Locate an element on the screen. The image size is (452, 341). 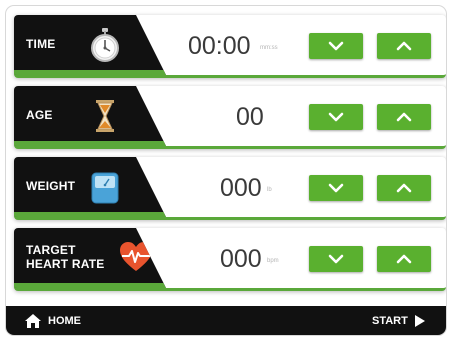
target-heart-rate-label: TARGET HEART RATE is located at coordinates (65, 257).